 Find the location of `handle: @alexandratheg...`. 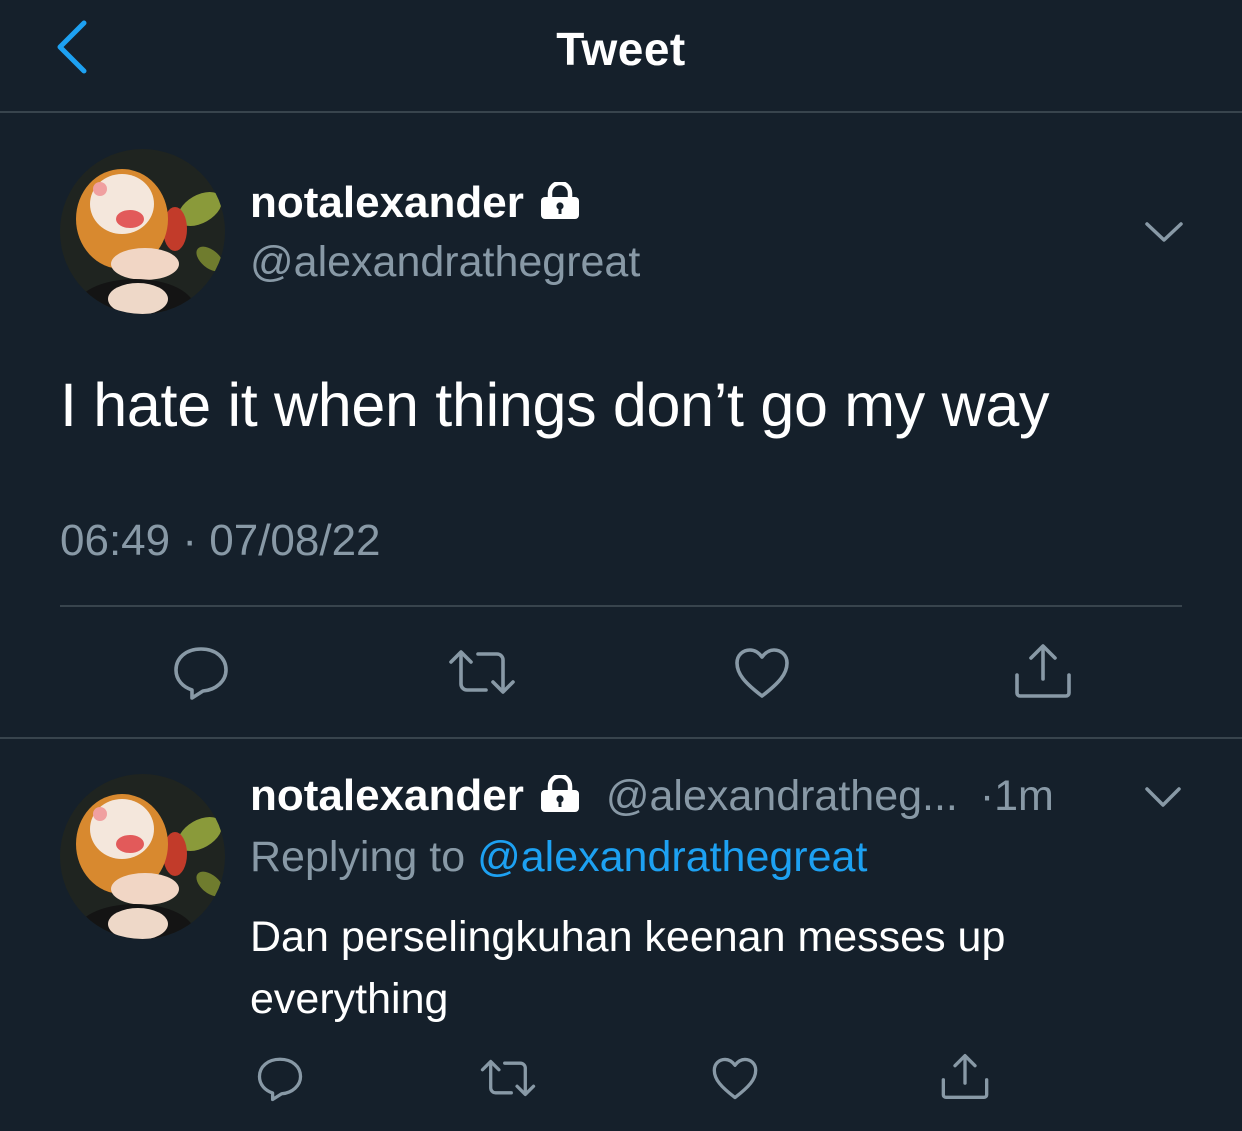

handle: @alexandratheg... is located at coordinates (782, 796).